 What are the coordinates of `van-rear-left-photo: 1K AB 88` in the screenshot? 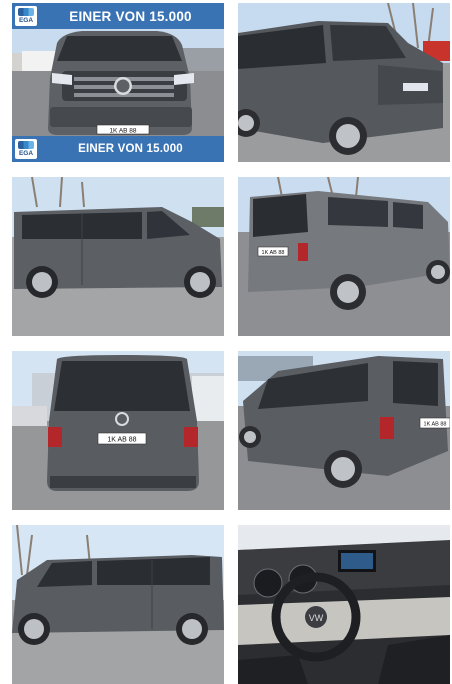 It's located at (344, 256).